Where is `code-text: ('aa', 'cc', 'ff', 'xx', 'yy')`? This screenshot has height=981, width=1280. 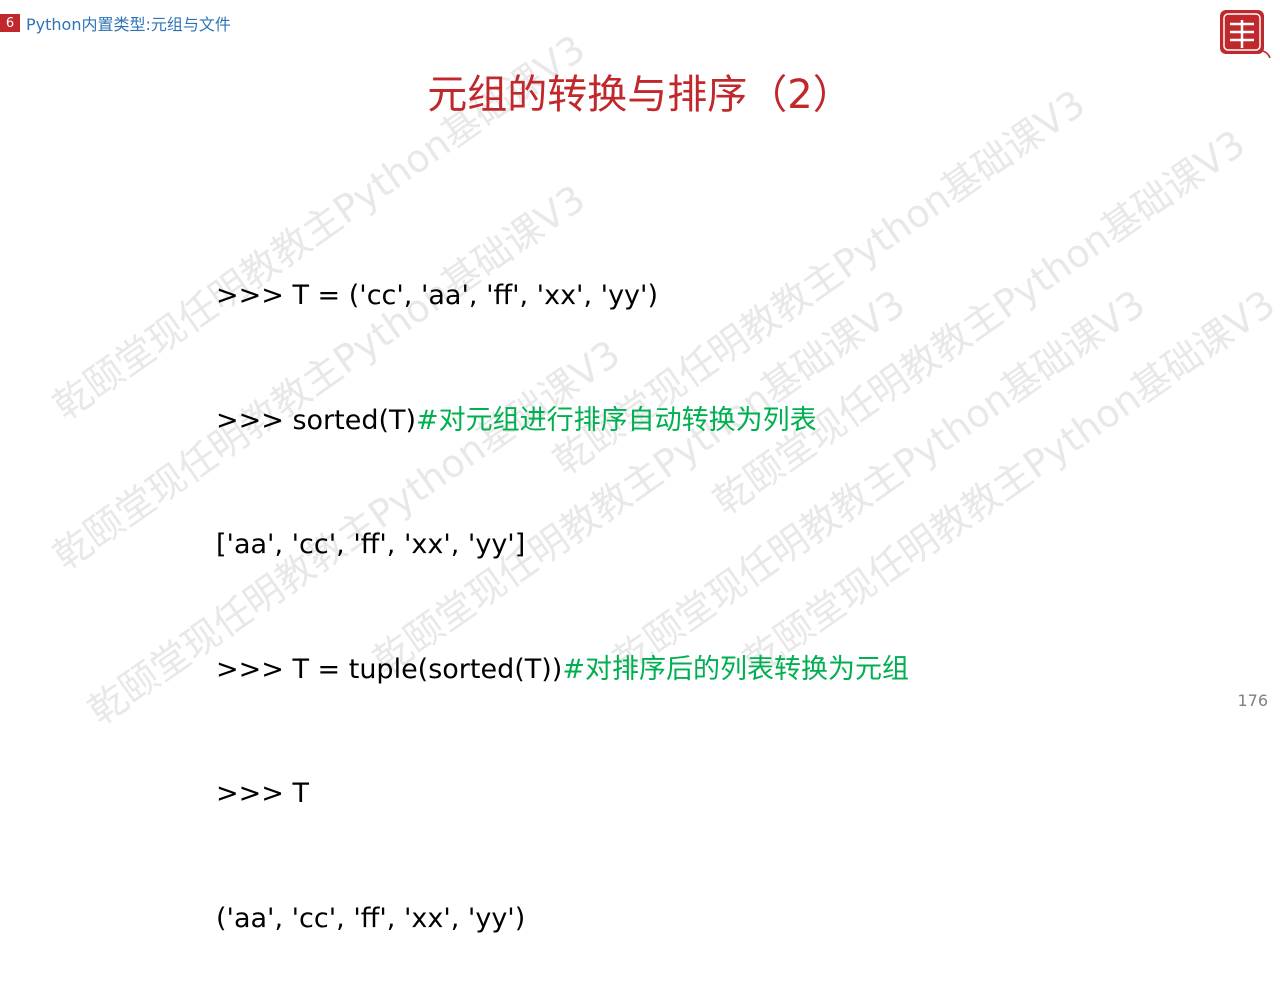
code-text: ('aa', 'cc', 'ff', 'xx', 'yy') is located at coordinates (371, 918).